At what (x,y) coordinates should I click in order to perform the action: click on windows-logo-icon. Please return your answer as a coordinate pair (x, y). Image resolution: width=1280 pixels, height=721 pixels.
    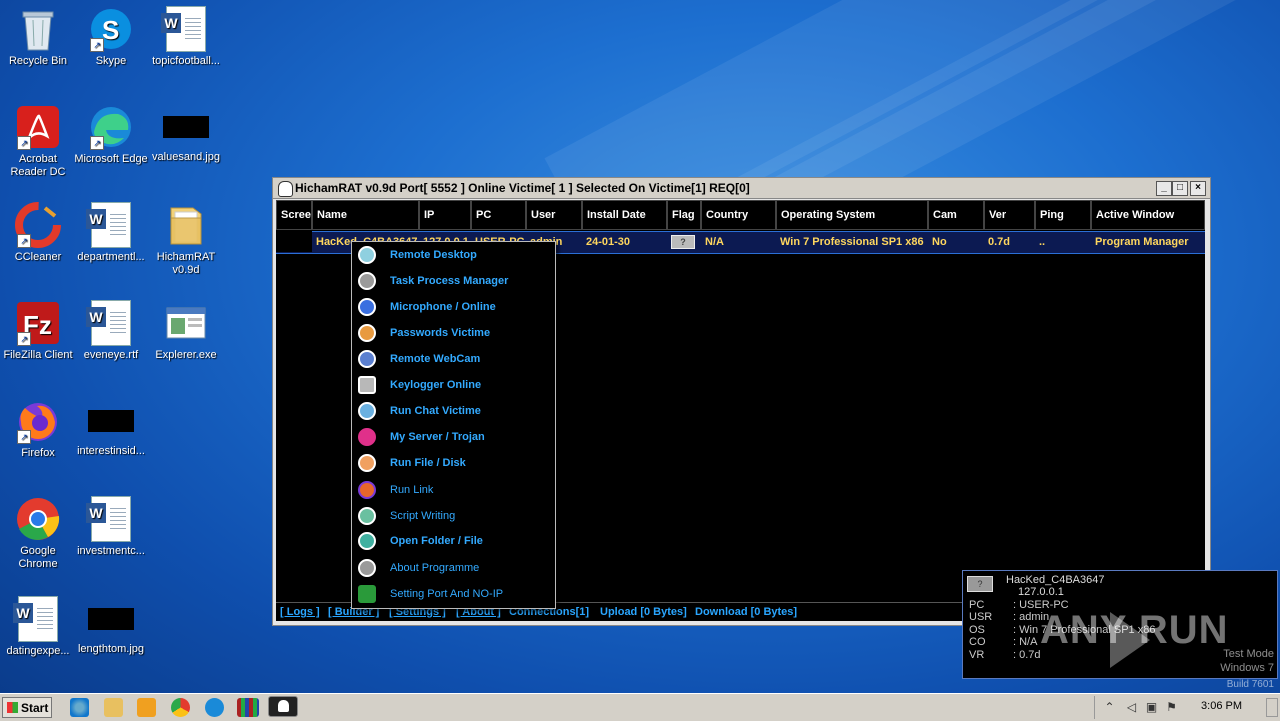
    Looking at the image, I should click on (12, 707).